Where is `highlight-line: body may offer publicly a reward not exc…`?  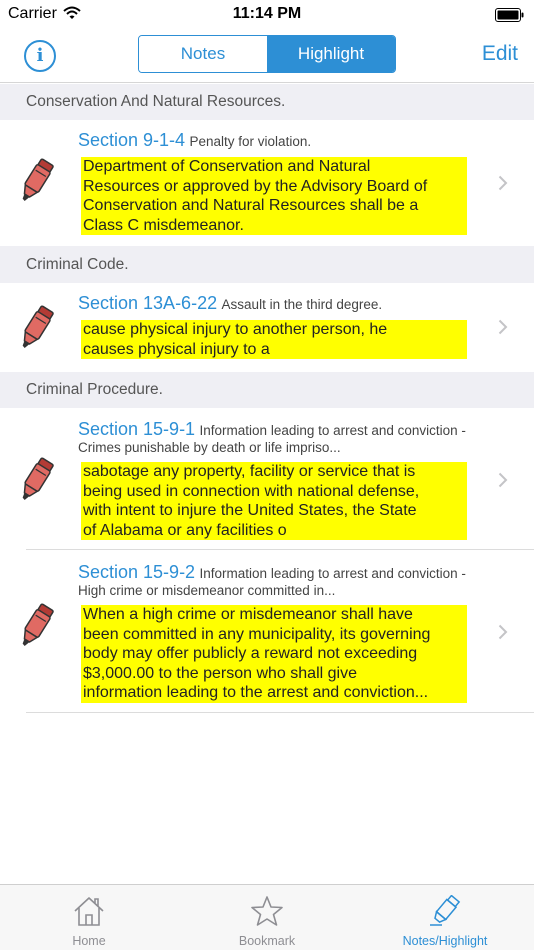 highlight-line: body may offer publicly a reward not exc… is located at coordinates (250, 653).